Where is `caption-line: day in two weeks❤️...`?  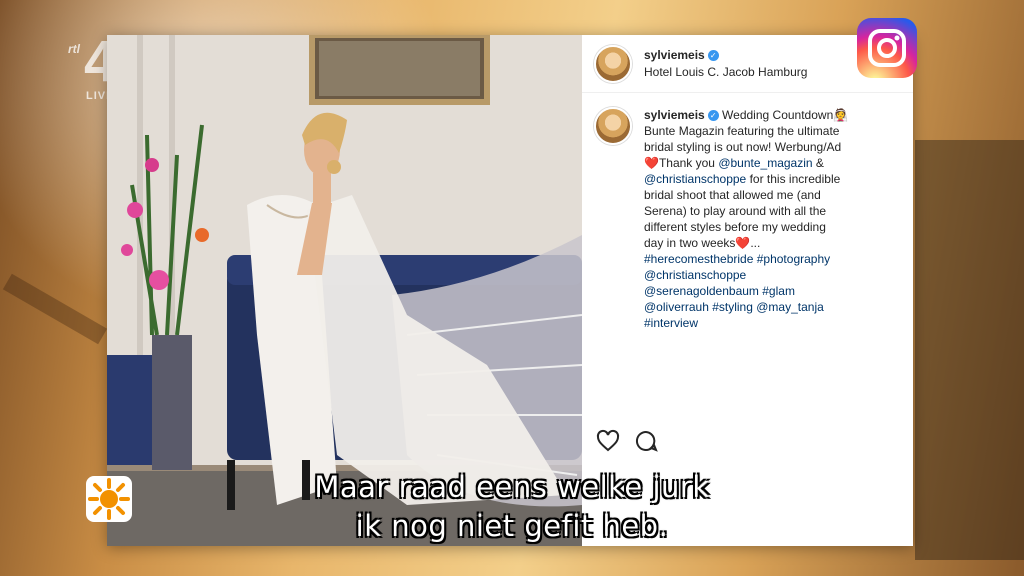 caption-line: day in two weeks❤️... is located at coordinates (702, 243).